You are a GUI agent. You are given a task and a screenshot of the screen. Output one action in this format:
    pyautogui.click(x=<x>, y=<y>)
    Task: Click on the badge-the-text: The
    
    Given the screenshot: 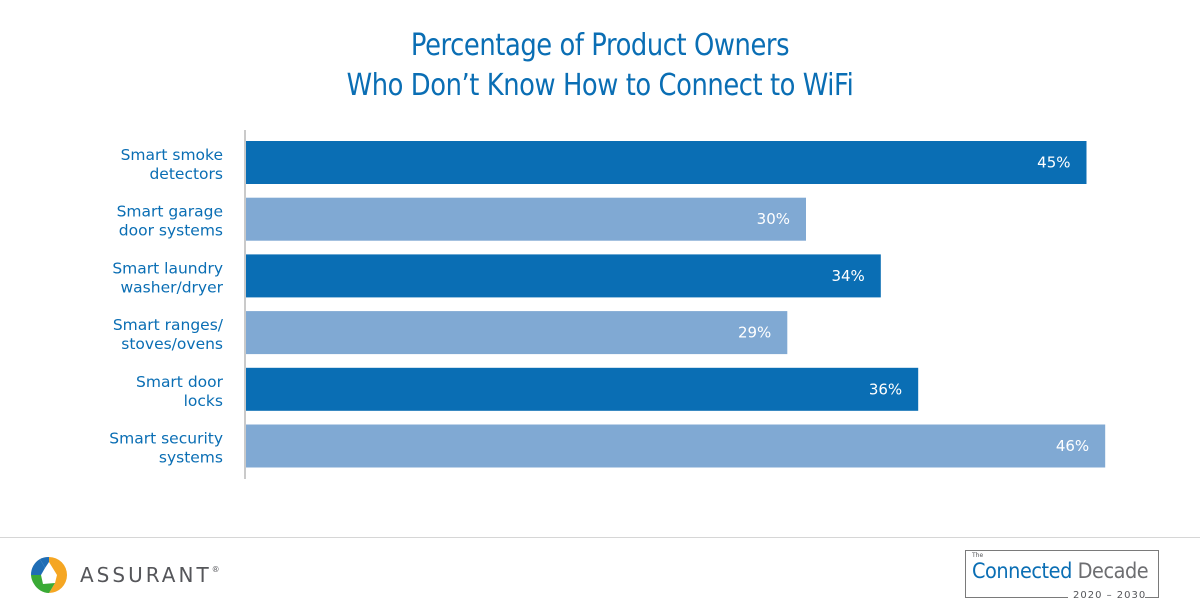 What is the action you would take?
    pyautogui.click(x=978, y=555)
    